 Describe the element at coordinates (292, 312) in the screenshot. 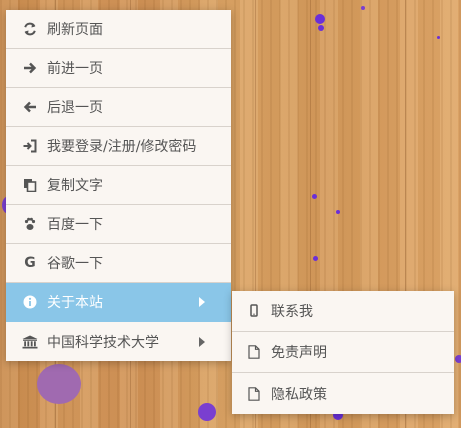

I see `submenu-item-label: 联系我` at that location.